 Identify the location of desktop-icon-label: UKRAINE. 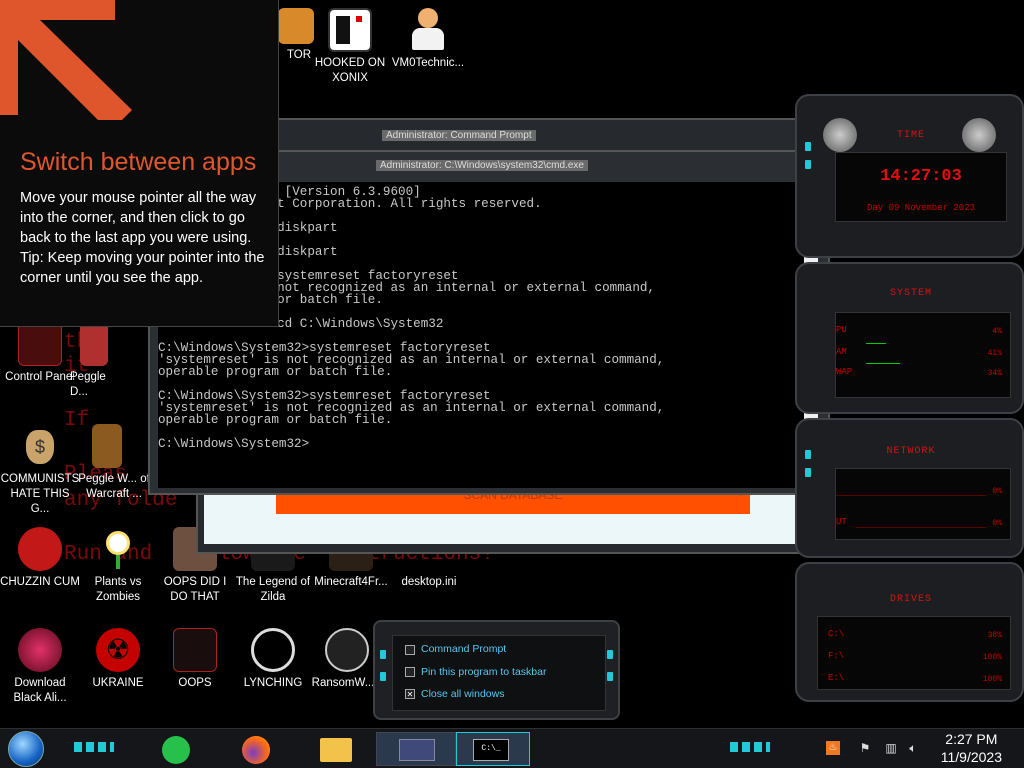
(118, 683).